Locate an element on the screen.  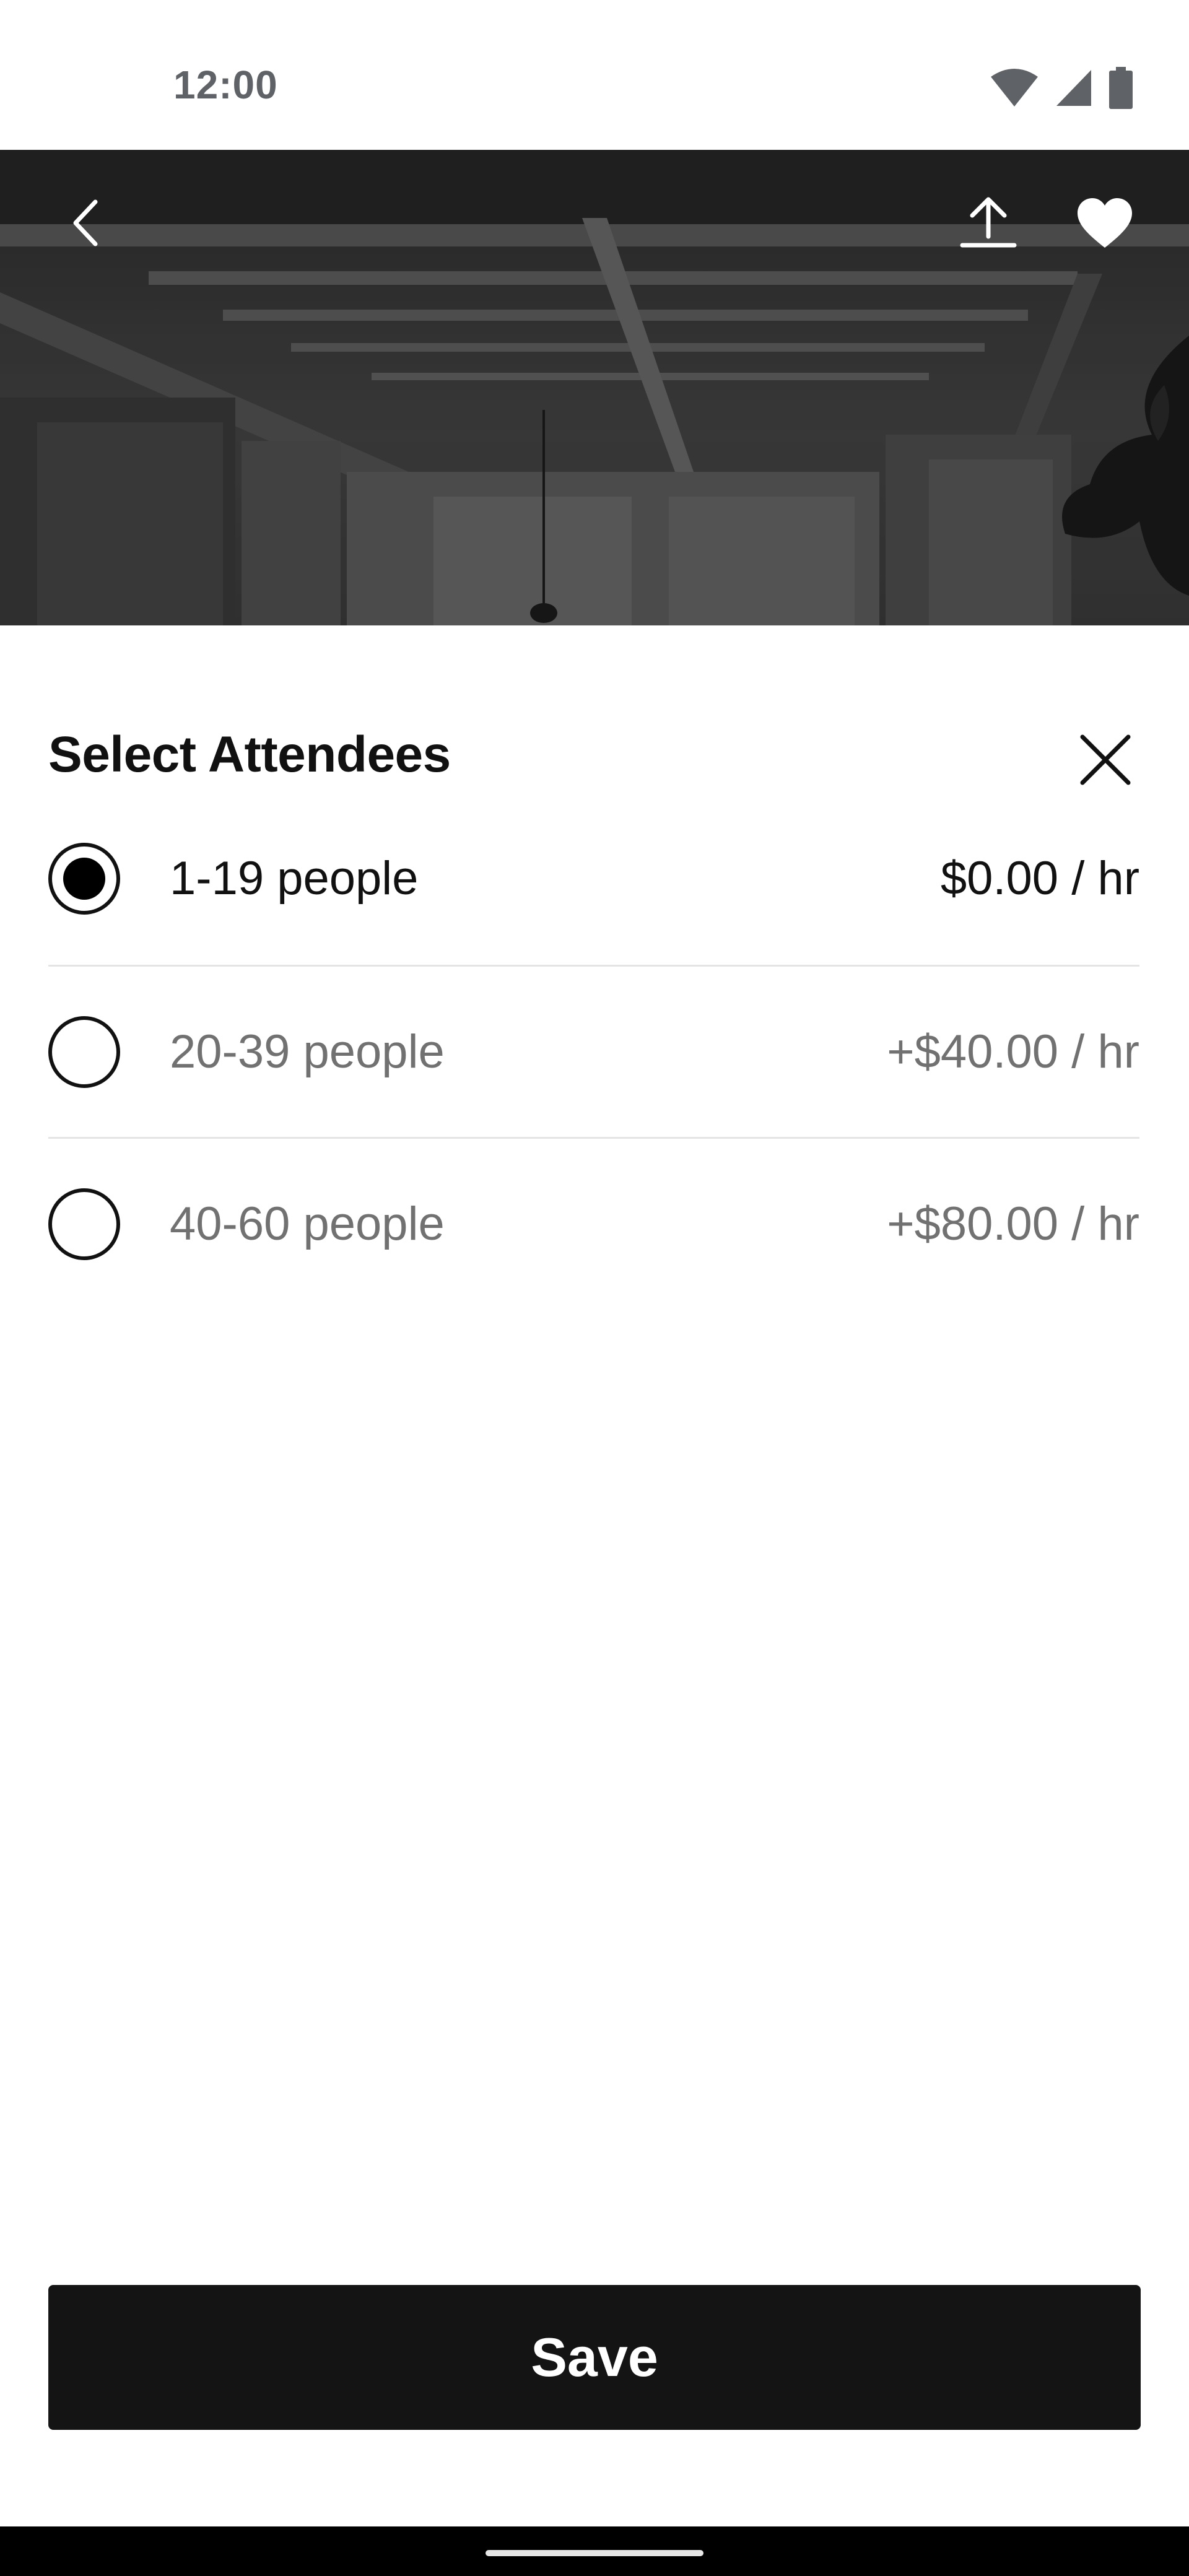
attendee-option-20-39: 20-39 people +$40.00 / hr is located at coordinates (593, 1052).